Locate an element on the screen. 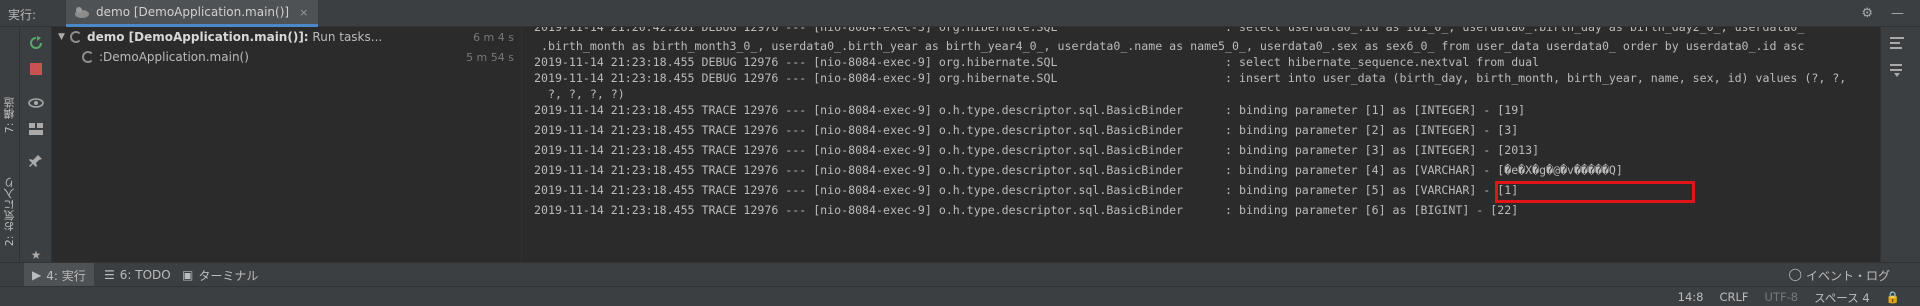  run-tool-header: 実行: demo [DemoApplication.main()] × ⚙ — is located at coordinates (960, 13).